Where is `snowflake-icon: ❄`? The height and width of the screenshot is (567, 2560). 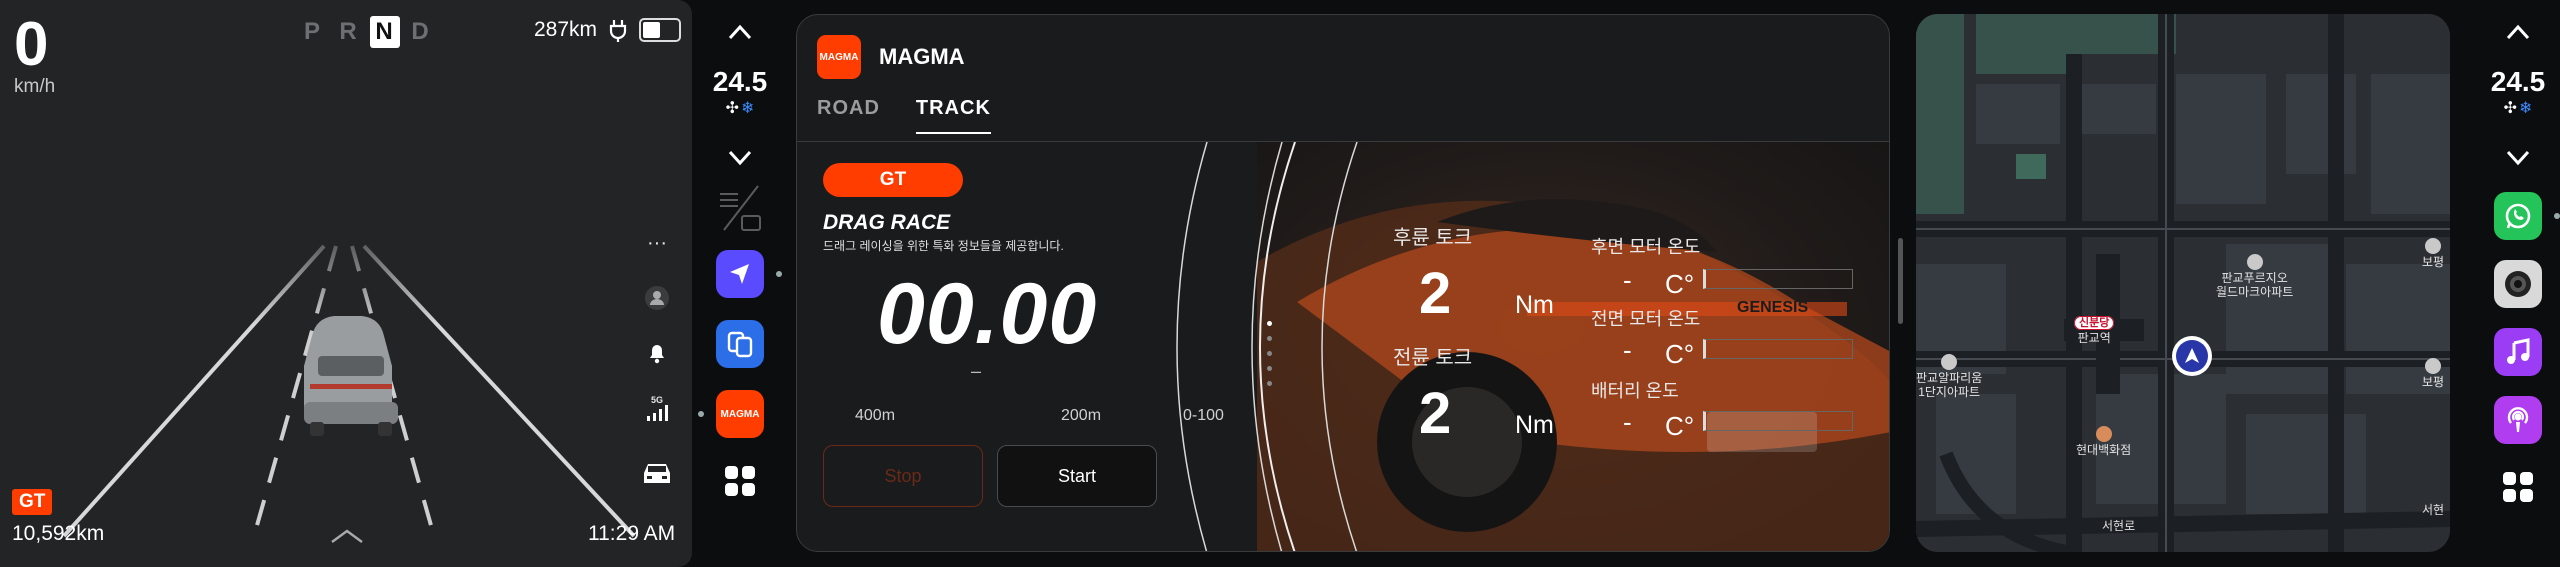 snowflake-icon: ❄ is located at coordinates (2526, 108).